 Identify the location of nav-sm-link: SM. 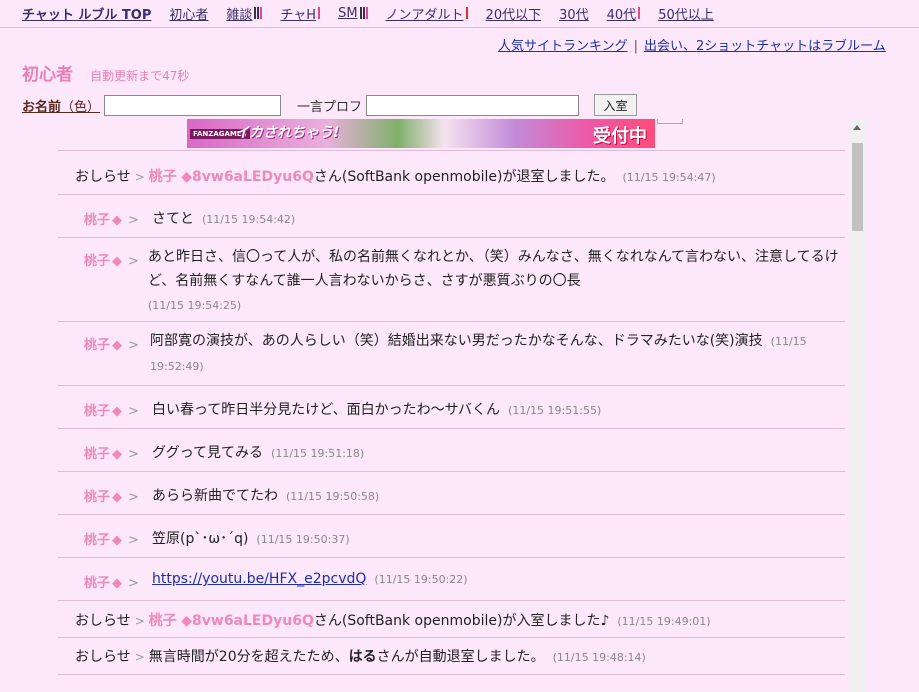
(353, 13).